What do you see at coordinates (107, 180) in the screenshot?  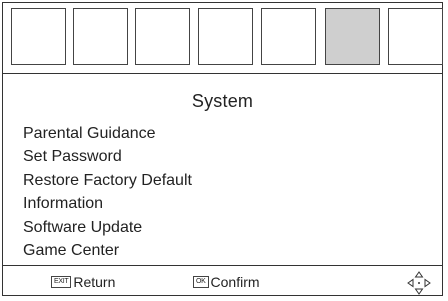 I see `menu-item-restore-factory-default: Restore Factory Default` at bounding box center [107, 180].